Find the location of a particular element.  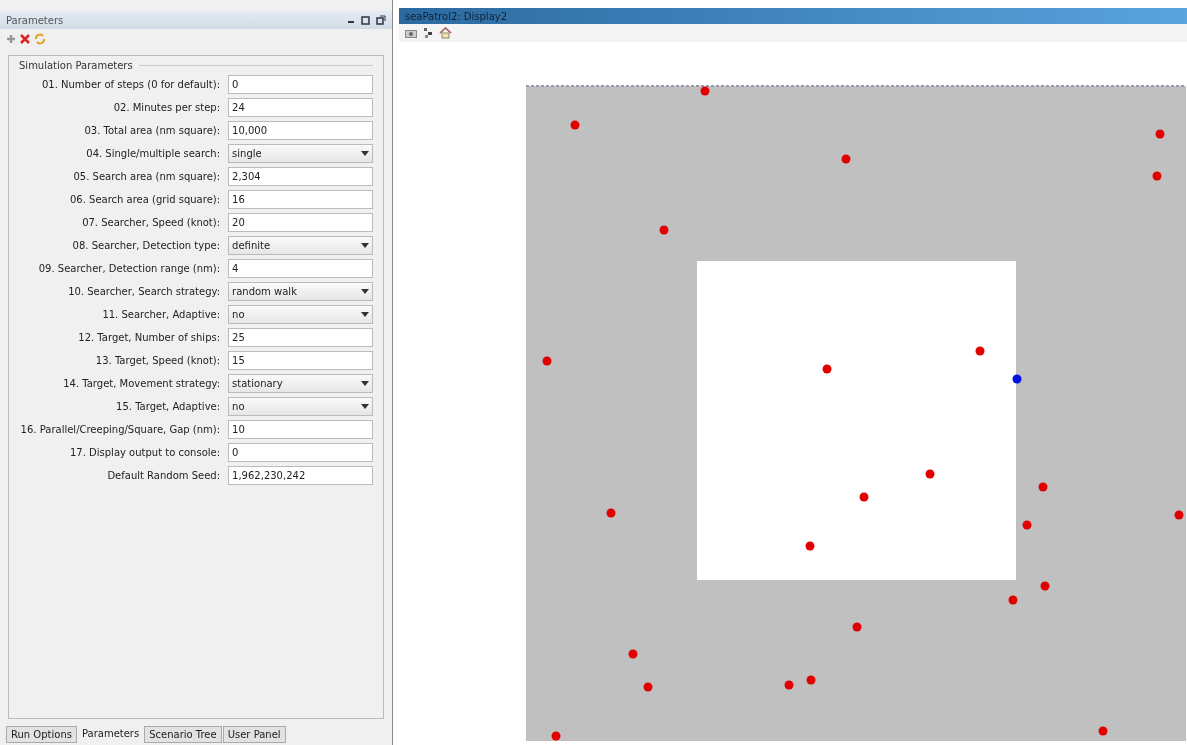

field-label: 06. Search area (grid square): is located at coordinates (145, 199).